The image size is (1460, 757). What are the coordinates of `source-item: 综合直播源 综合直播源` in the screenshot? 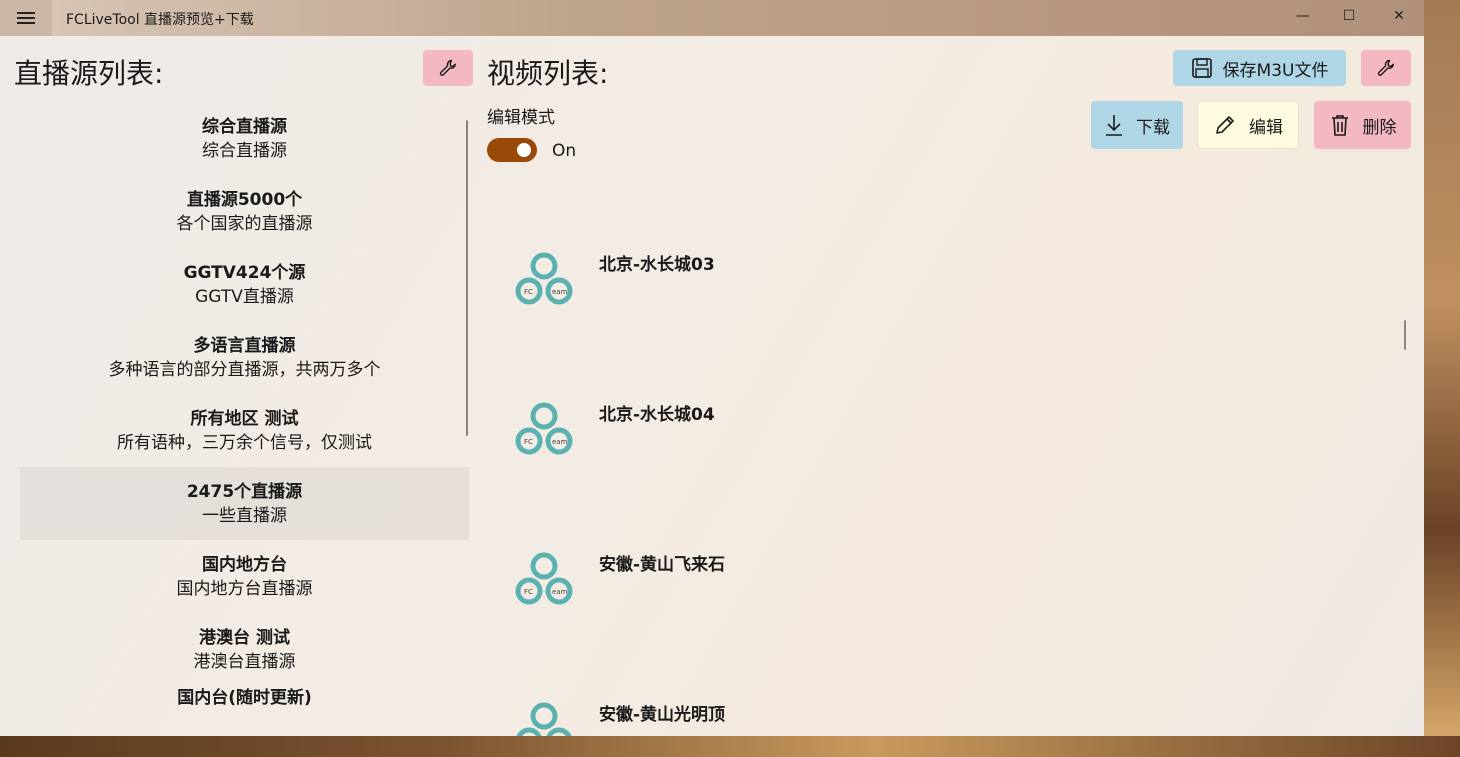 It's located at (244, 138).